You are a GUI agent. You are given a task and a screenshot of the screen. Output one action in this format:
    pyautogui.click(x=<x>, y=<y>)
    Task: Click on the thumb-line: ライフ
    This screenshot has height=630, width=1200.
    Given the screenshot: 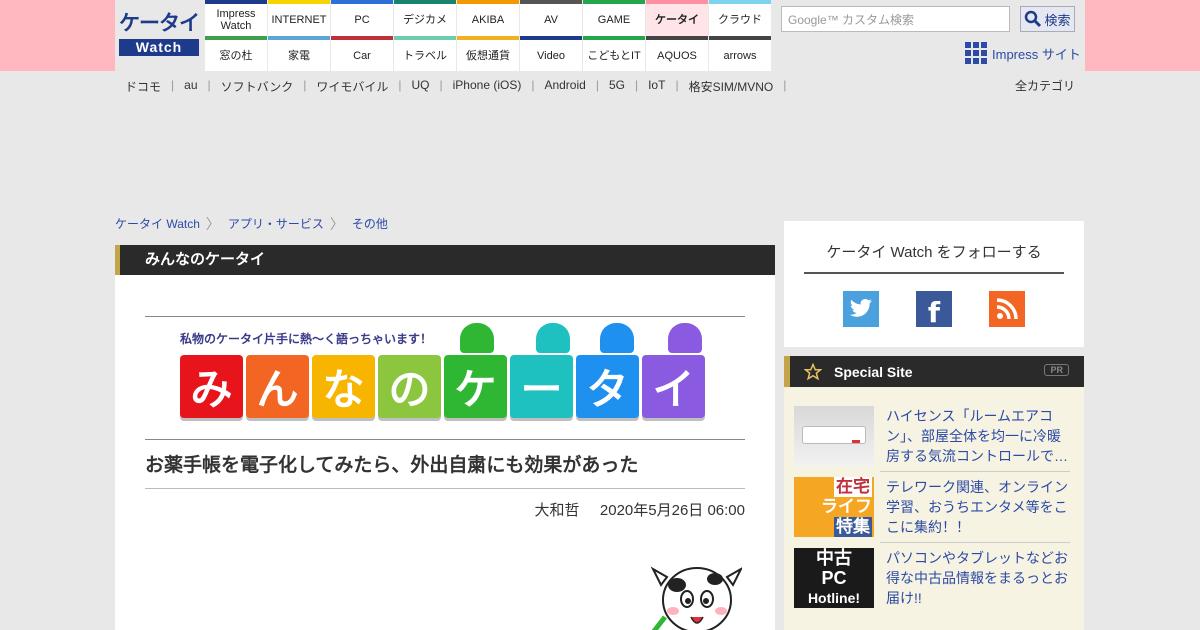 What is the action you would take?
    pyautogui.click(x=846, y=506)
    